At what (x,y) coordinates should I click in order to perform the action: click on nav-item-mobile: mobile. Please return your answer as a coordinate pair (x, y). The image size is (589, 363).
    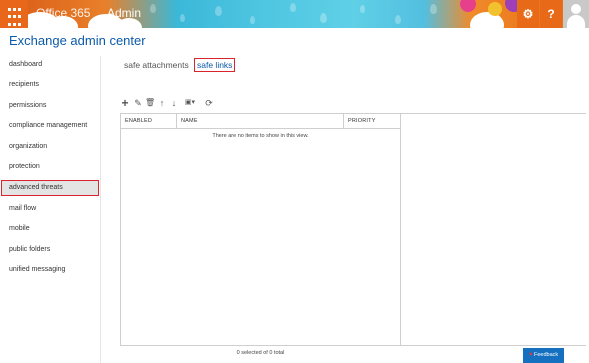
    Looking at the image, I should click on (19, 228).